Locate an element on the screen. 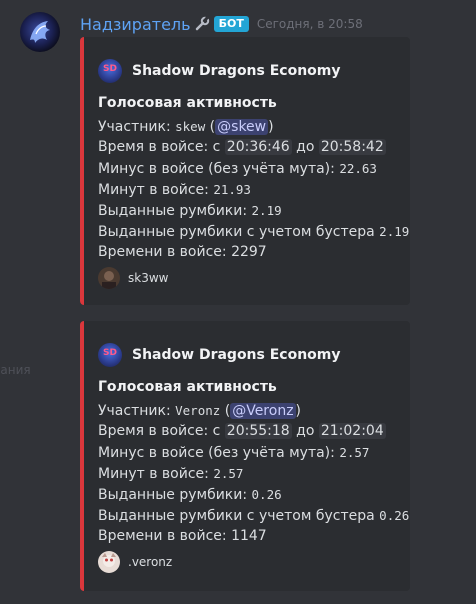 The width and height of the screenshot is (476, 604). time-row: Время в войсе: с 20:36:46 до 20:58:42 is located at coordinates (242, 147).